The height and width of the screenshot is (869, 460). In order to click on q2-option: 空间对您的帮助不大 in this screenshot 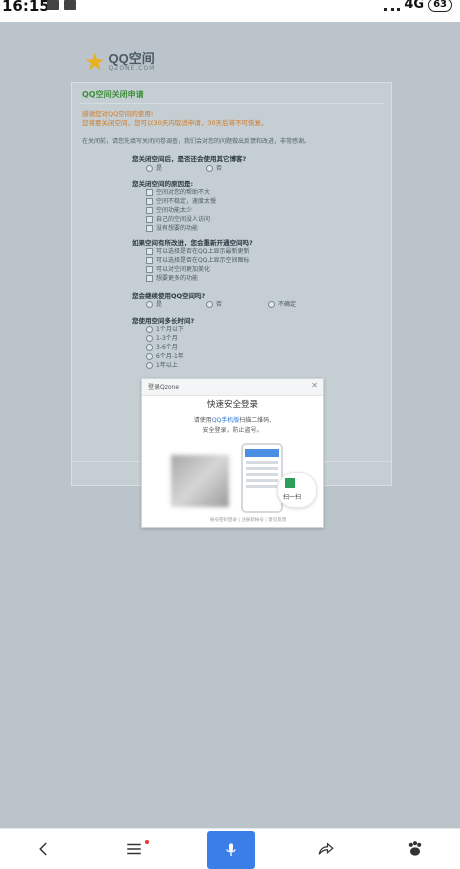, I will do `click(178, 191)`.